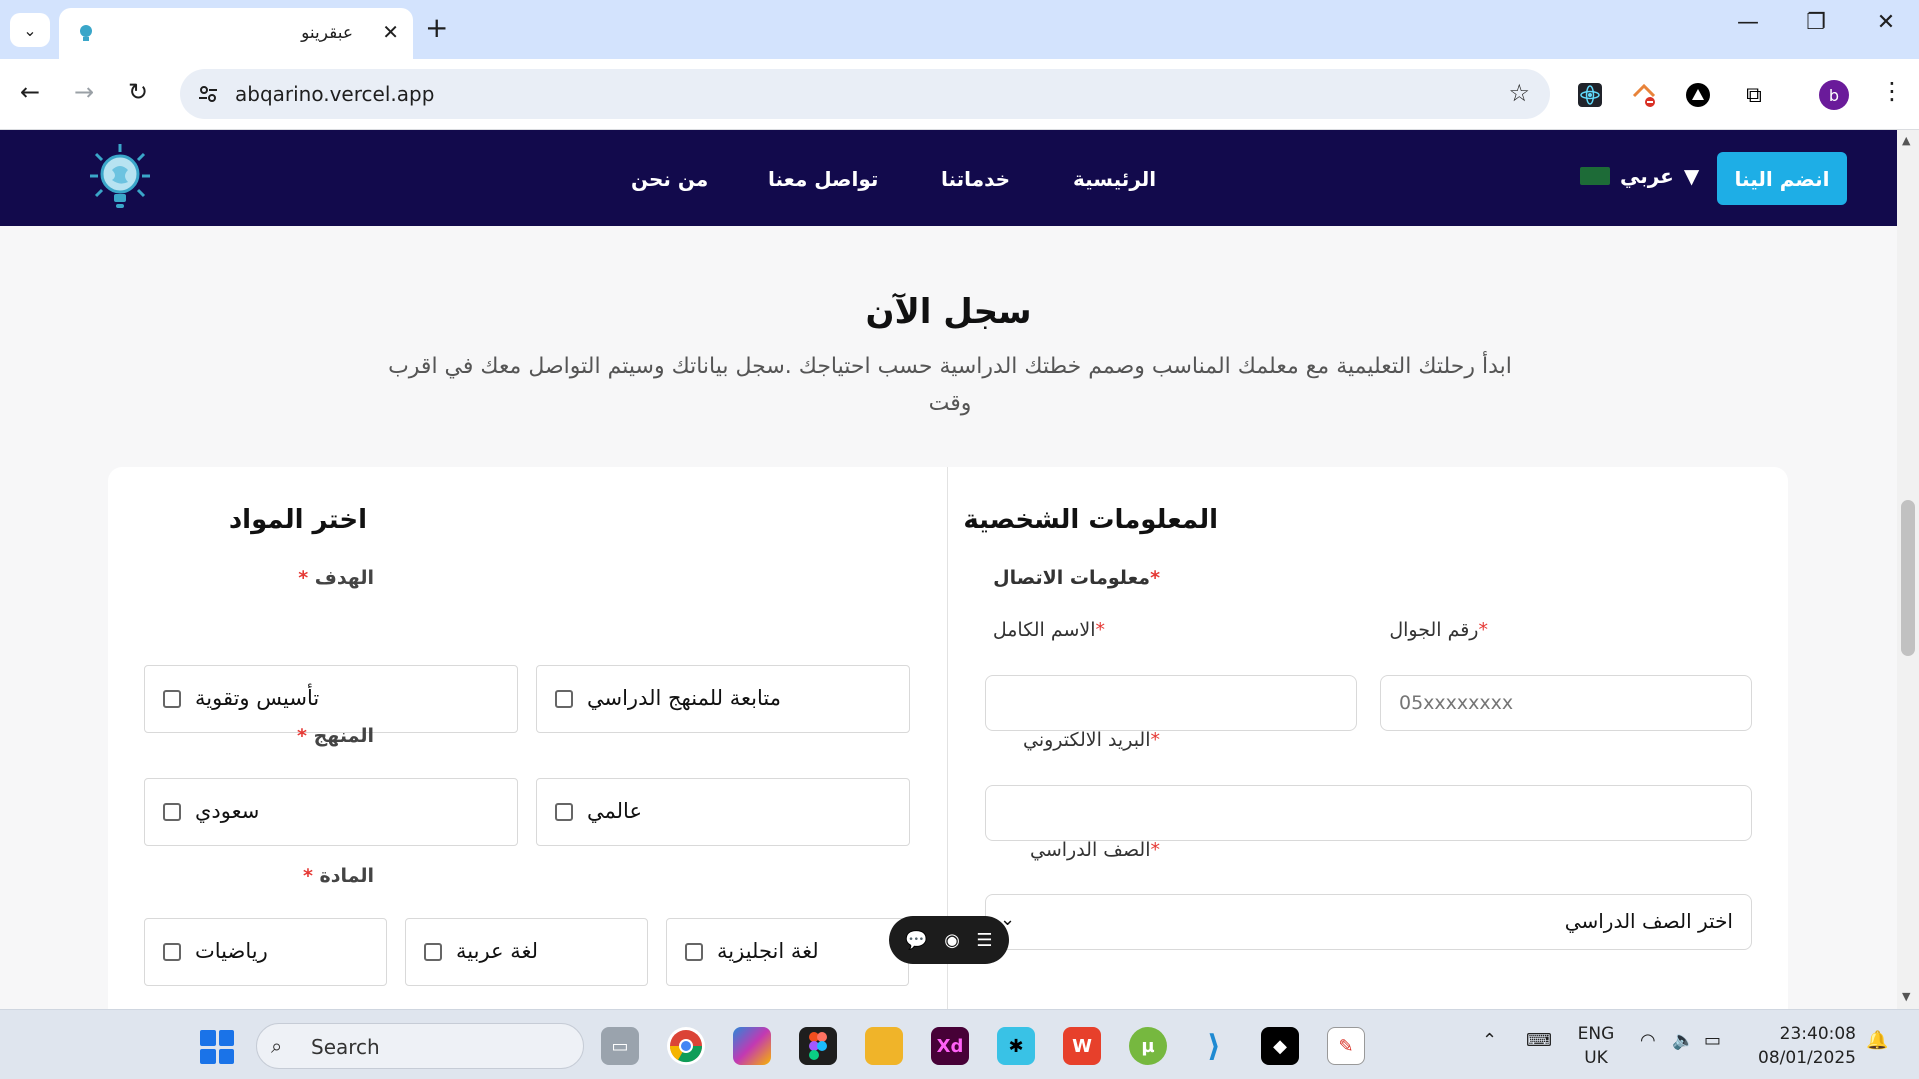 This screenshot has width=1919, height=1079. What do you see at coordinates (1346, 1046) in the screenshot?
I see `clipboard-app-icon: ✎` at bounding box center [1346, 1046].